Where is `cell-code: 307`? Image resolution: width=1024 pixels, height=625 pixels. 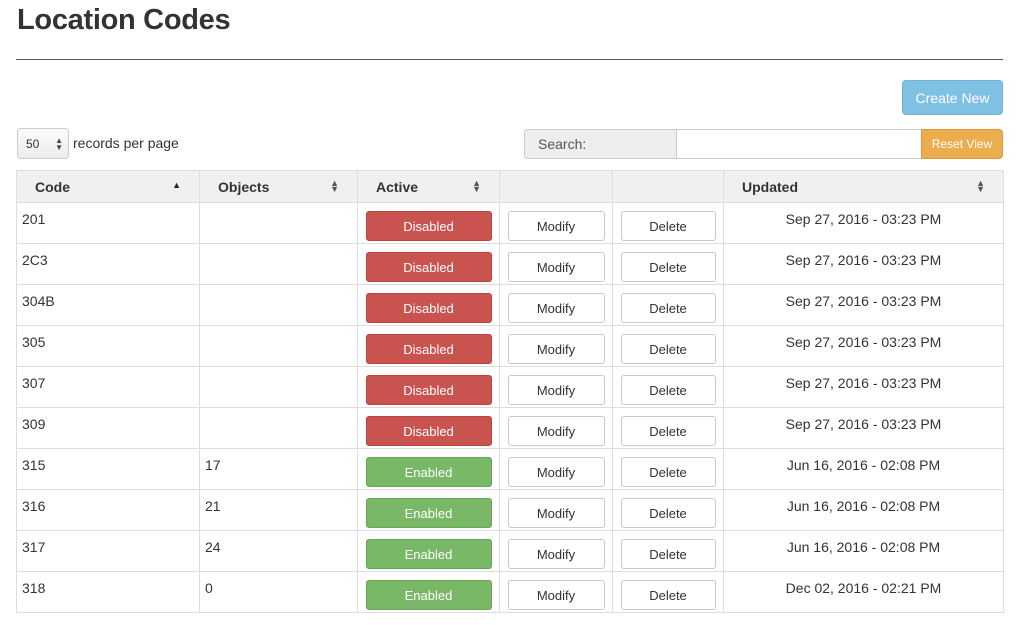
cell-code: 307 is located at coordinates (108, 387).